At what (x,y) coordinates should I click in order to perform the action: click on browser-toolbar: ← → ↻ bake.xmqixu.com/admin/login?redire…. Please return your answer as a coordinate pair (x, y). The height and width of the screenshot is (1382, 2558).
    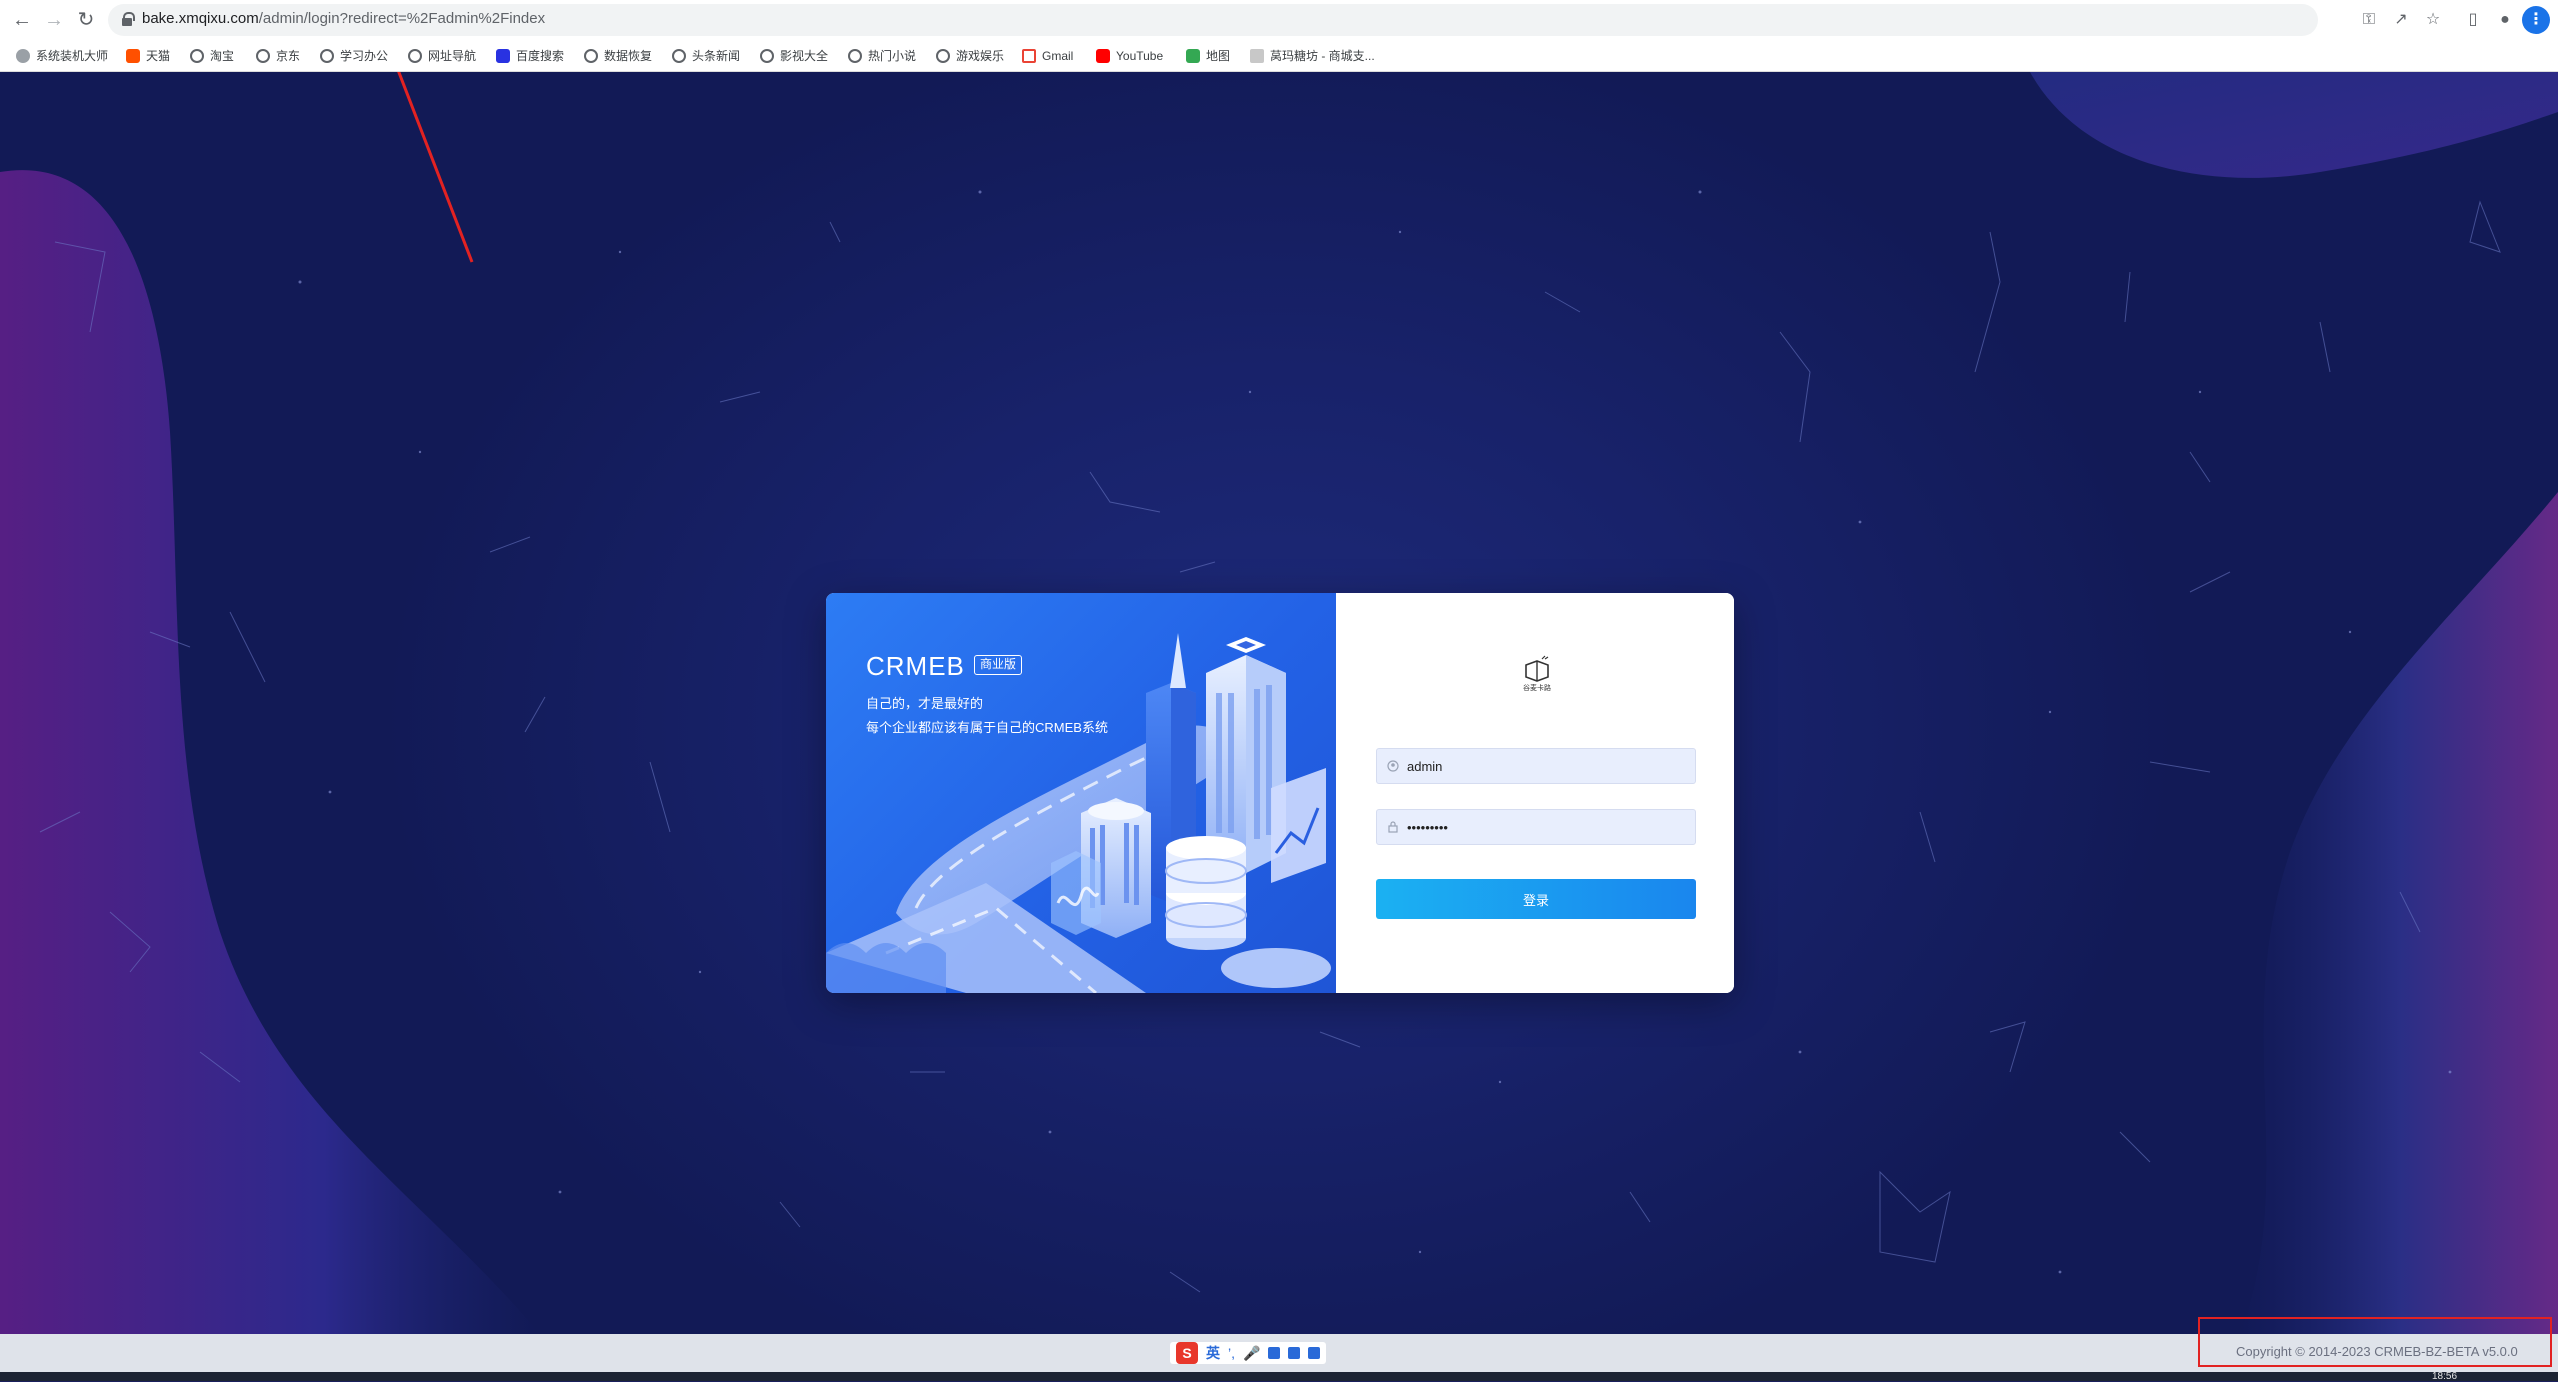
    Looking at the image, I should click on (1279, 20).